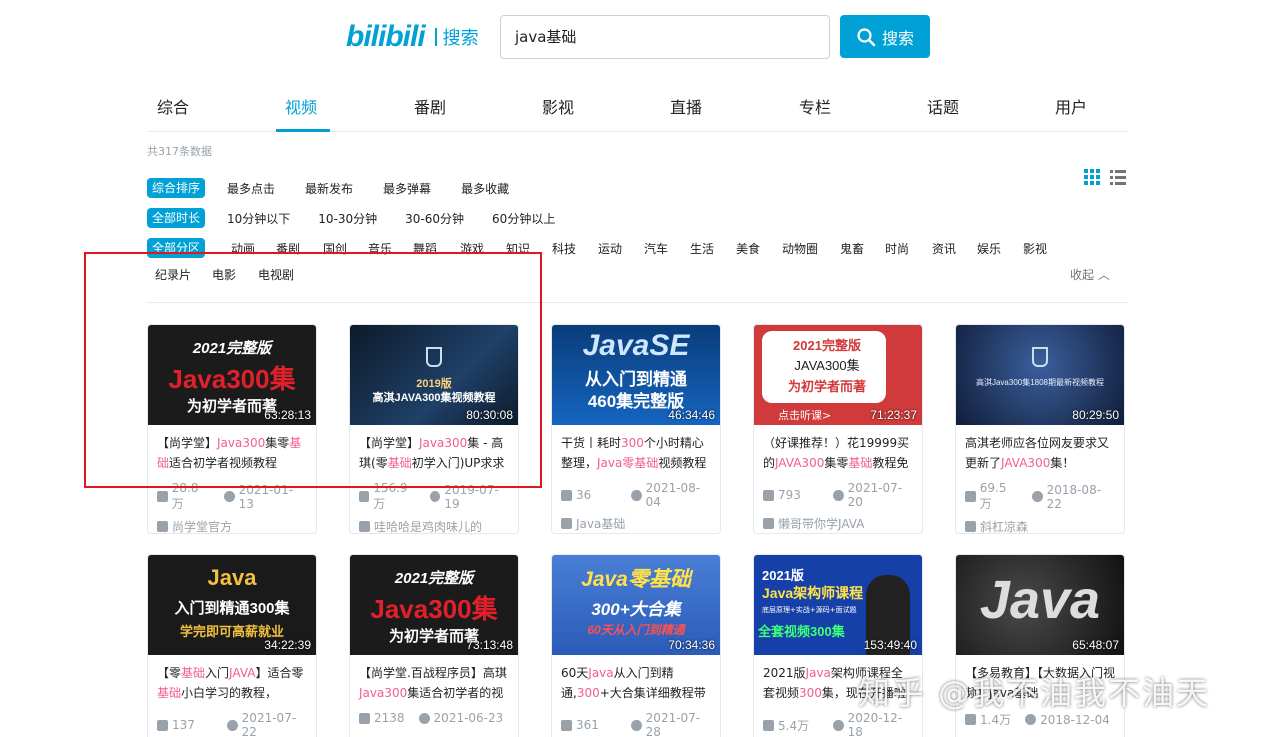  Describe the element at coordinates (258, 218) in the screenshot. I see `duration-option: 10分钟以下` at that location.